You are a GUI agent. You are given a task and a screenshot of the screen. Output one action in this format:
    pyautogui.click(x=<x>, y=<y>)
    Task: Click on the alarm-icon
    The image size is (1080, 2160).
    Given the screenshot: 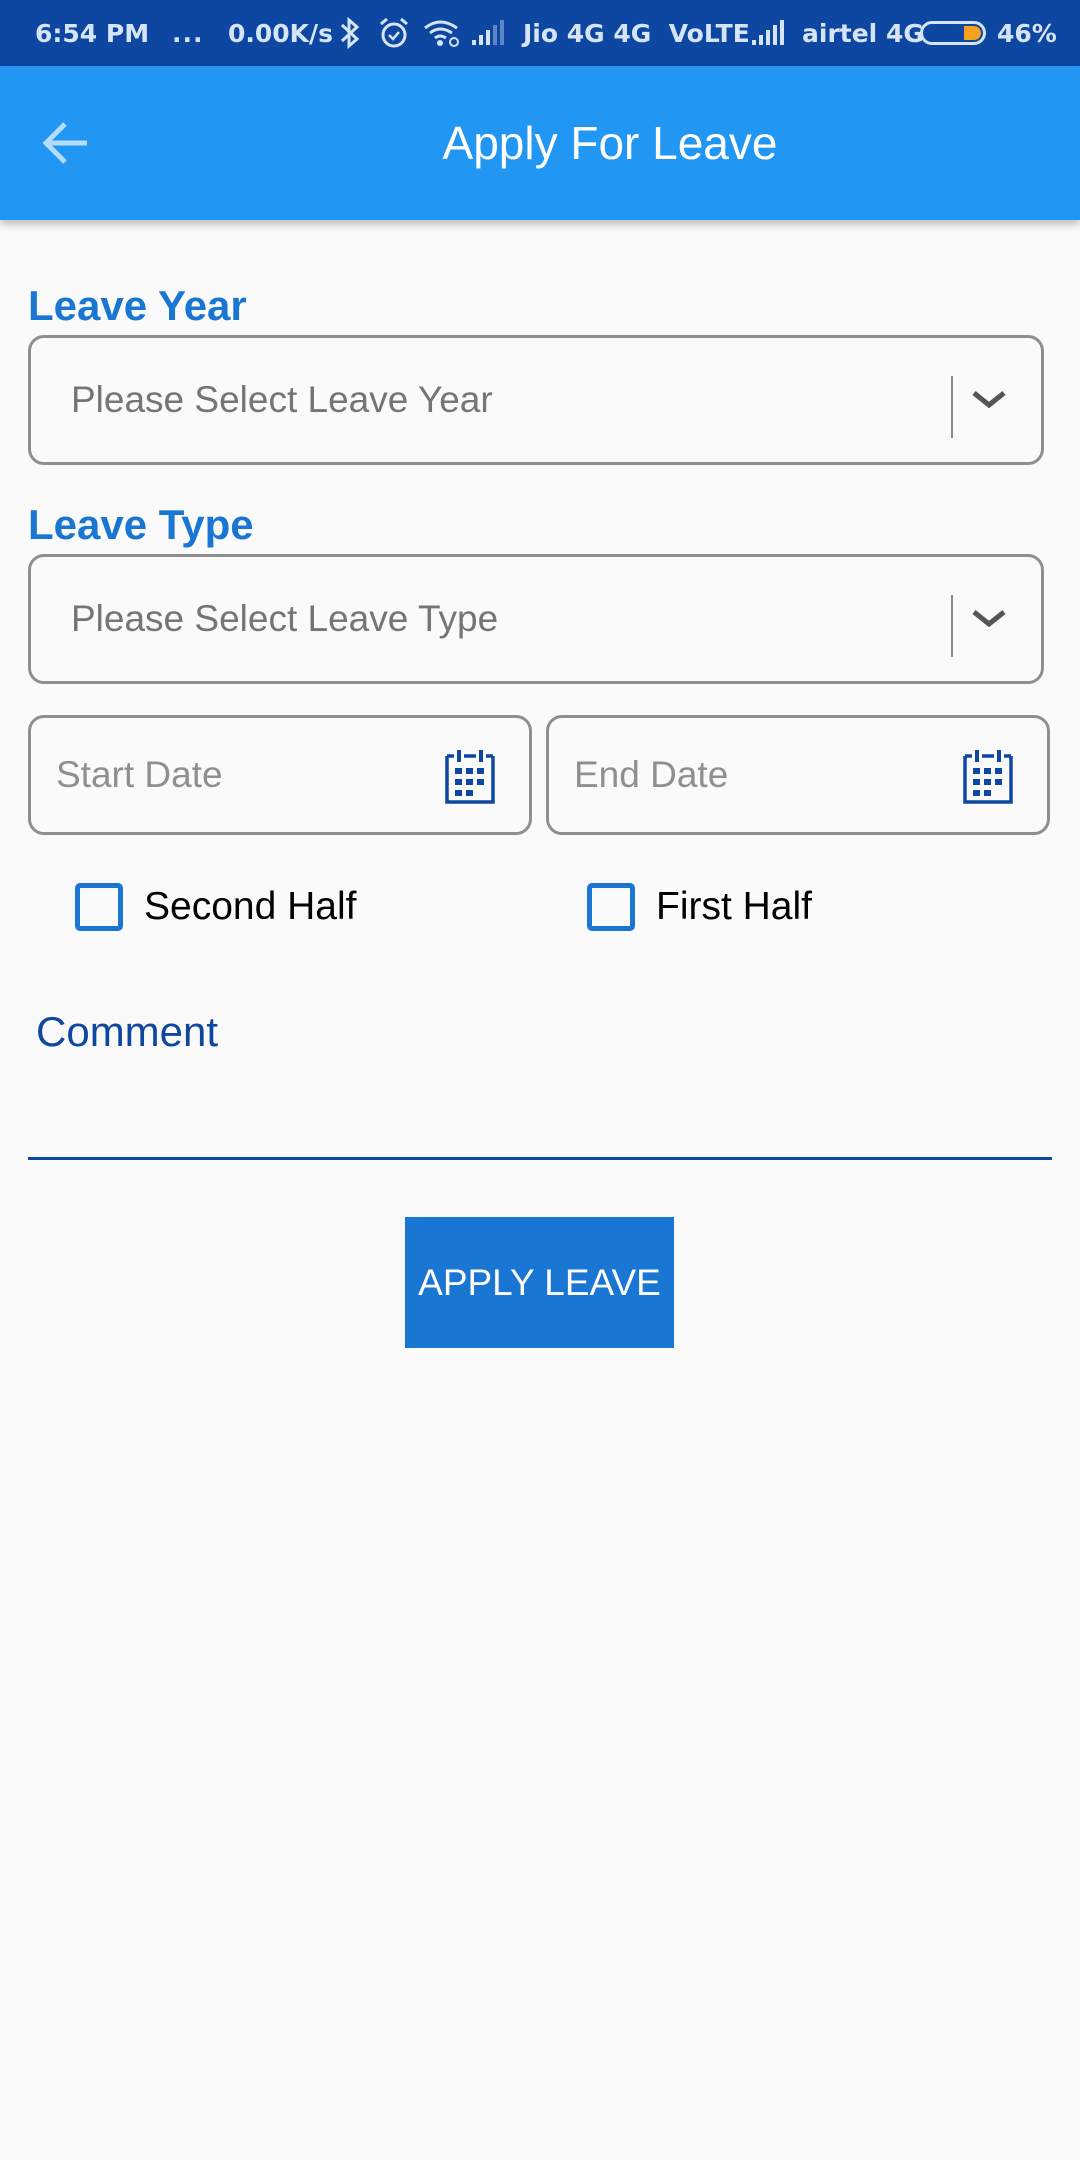 What is the action you would take?
    pyautogui.click(x=394, y=33)
    